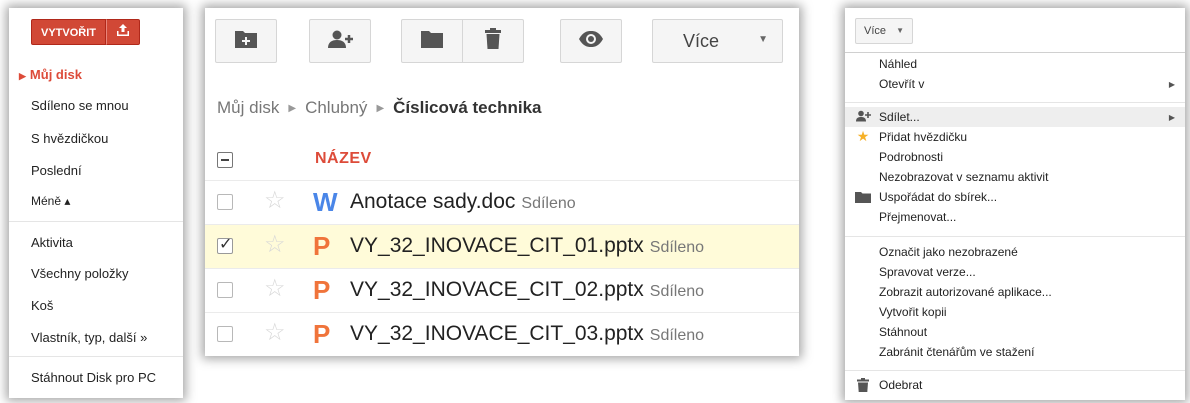  I want to click on word-doc-icon: W, so click(325, 202).